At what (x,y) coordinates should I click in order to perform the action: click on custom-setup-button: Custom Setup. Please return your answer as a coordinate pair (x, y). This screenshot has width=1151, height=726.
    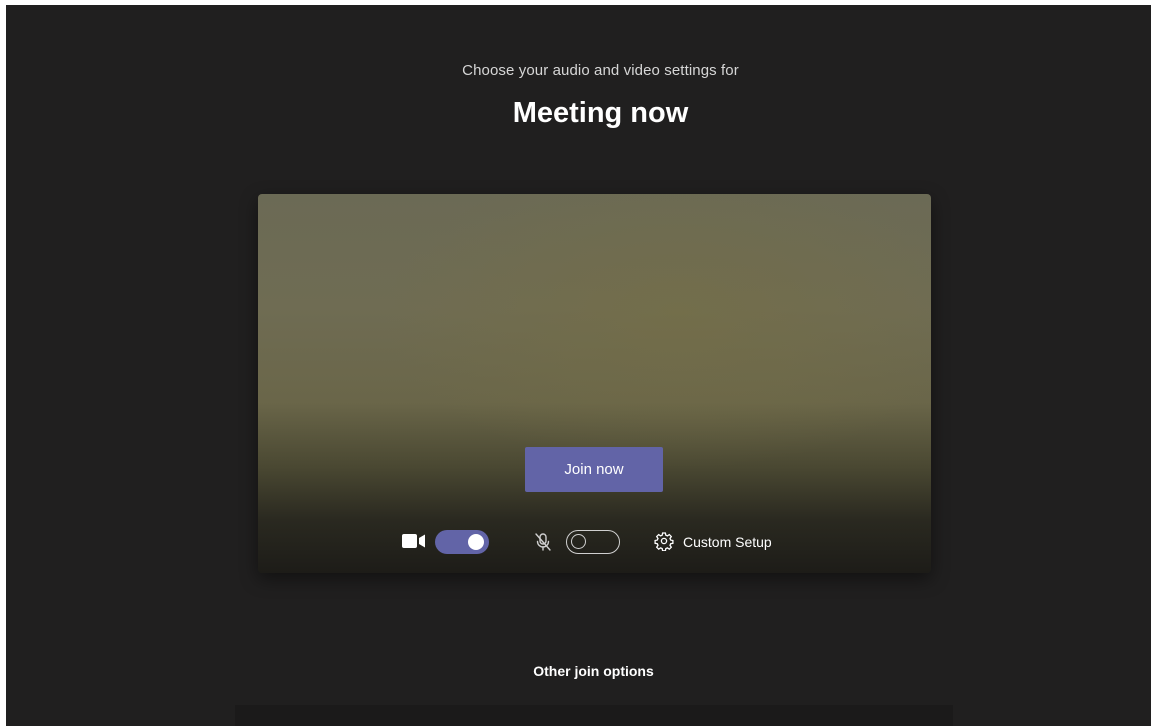
    Looking at the image, I should click on (713, 542).